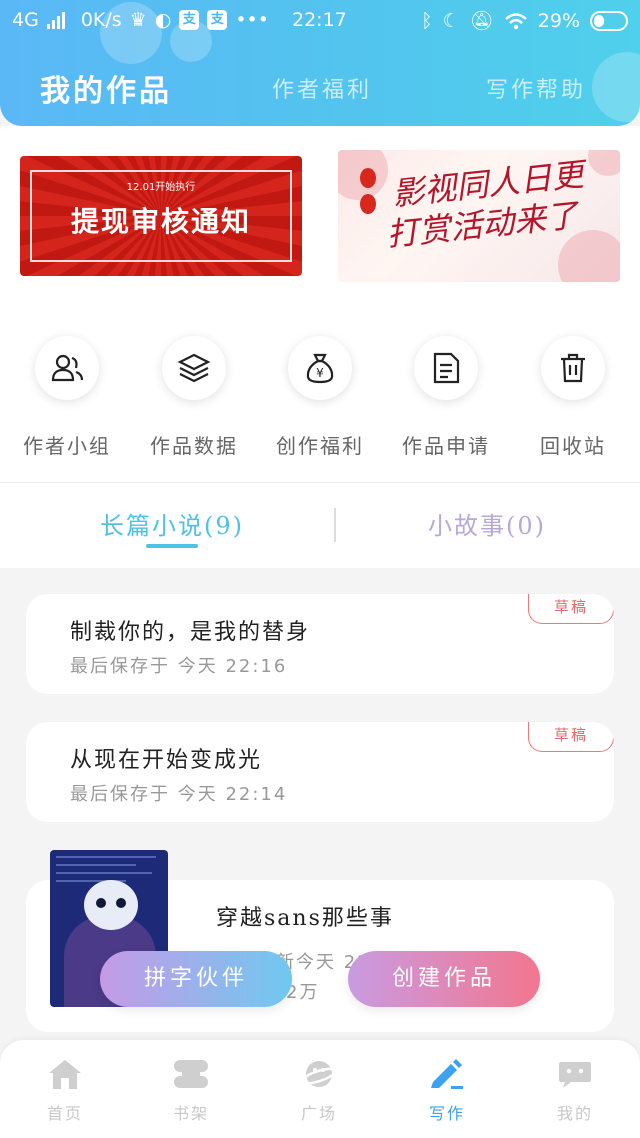  I want to click on document-icon, so click(446, 368).